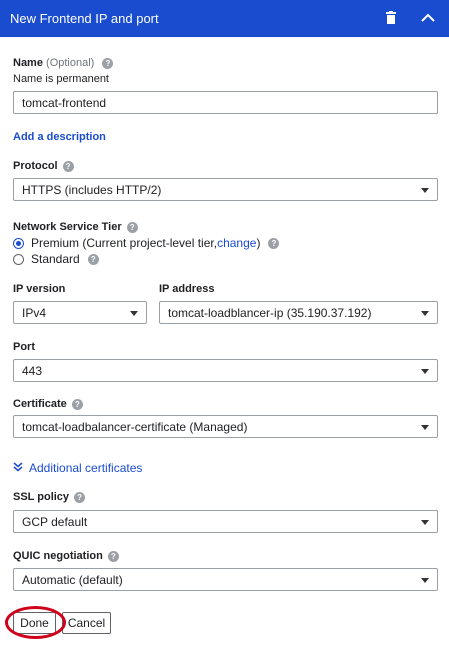 Image resolution: width=449 pixels, height=653 pixels. Describe the element at coordinates (225, 521) in the screenshot. I see `ssl-policy-select: GCP default` at that location.